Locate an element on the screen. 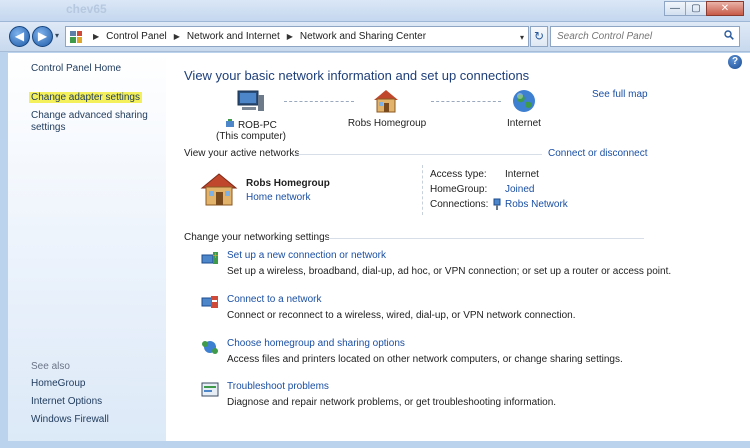  sidebar-change-advanced-sharing-line2: settings is located at coordinates (48, 127).